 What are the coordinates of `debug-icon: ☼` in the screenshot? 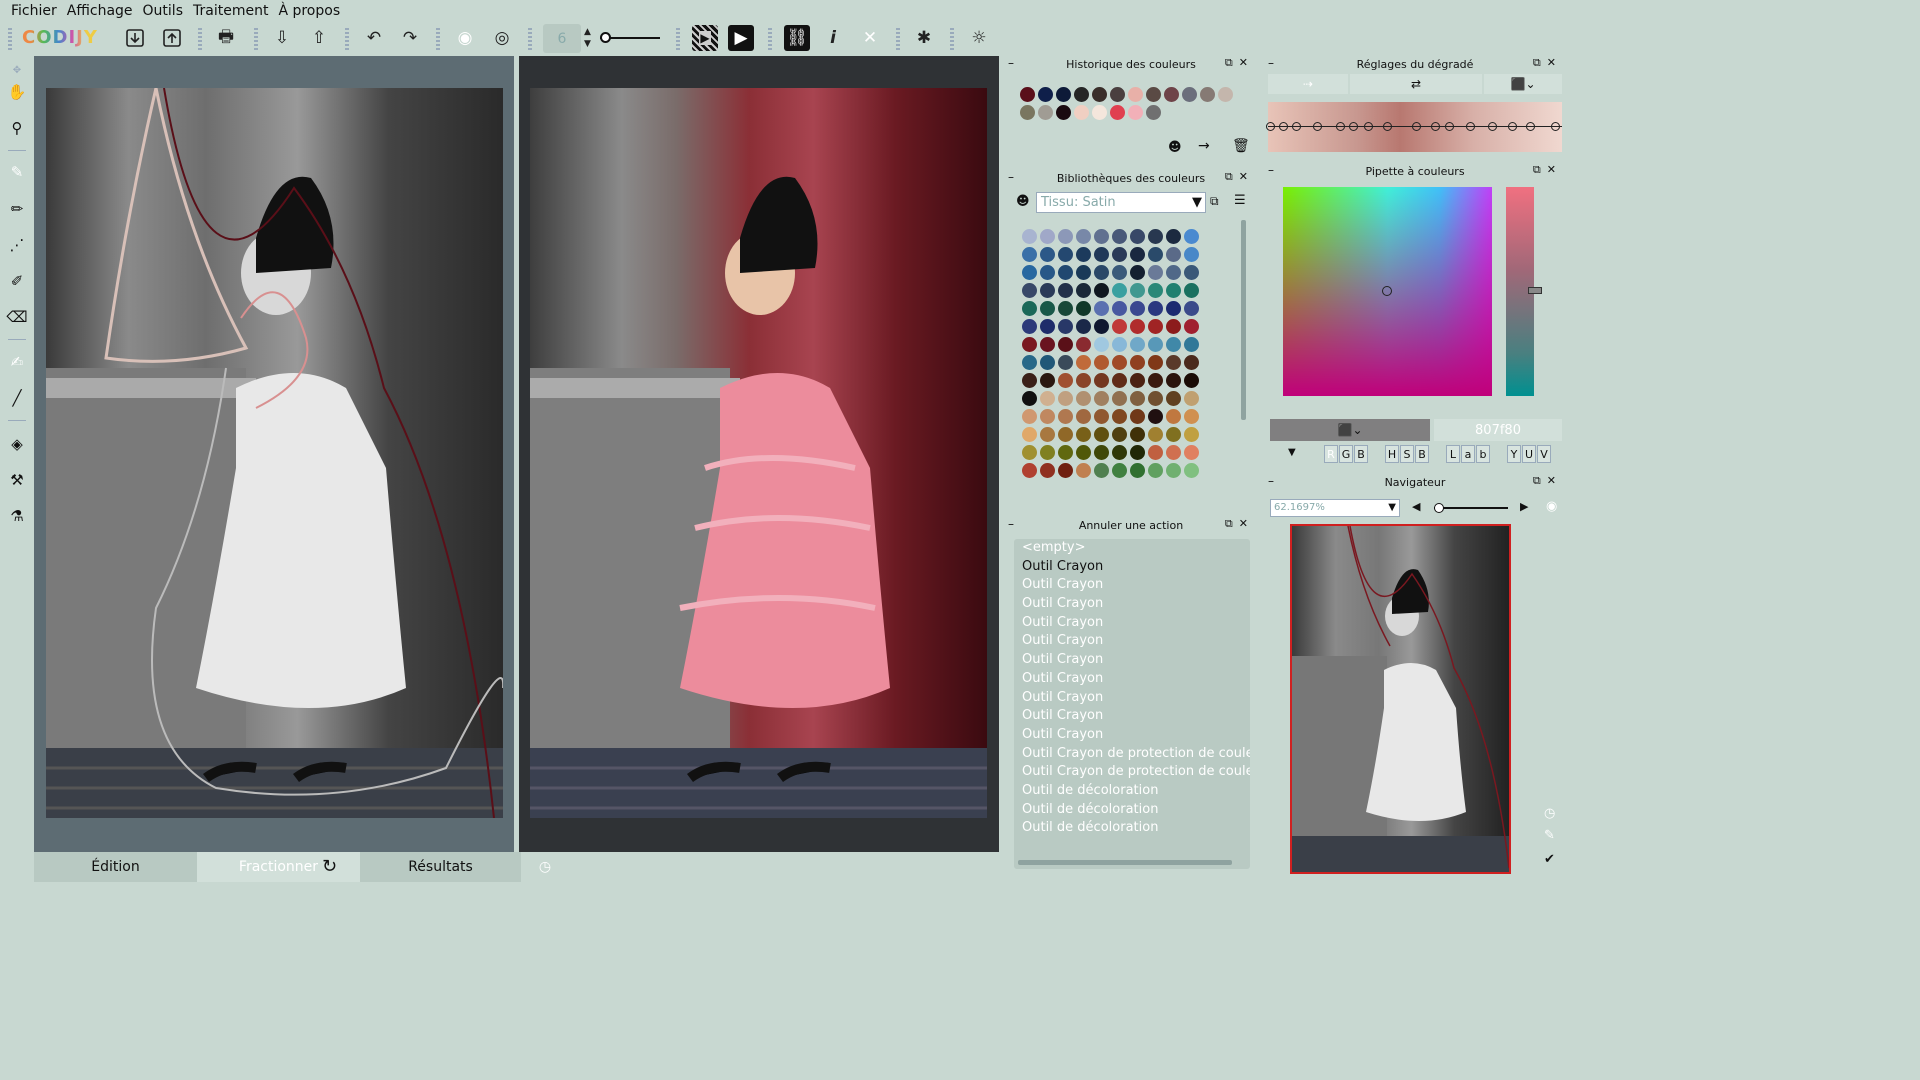 It's located at (979, 38).